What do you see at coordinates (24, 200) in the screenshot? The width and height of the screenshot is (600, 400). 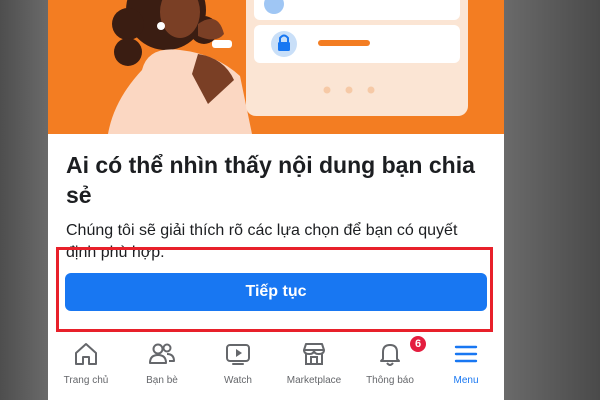 I see `background-left` at bounding box center [24, 200].